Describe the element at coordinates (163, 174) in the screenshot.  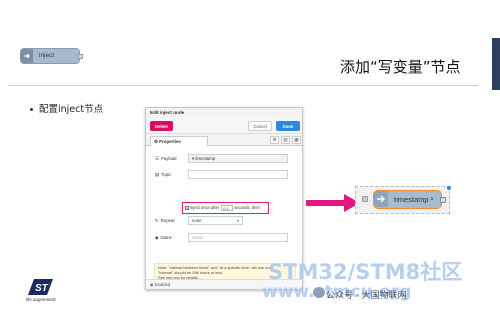
I see `topic-label: ▤ Topic` at that location.